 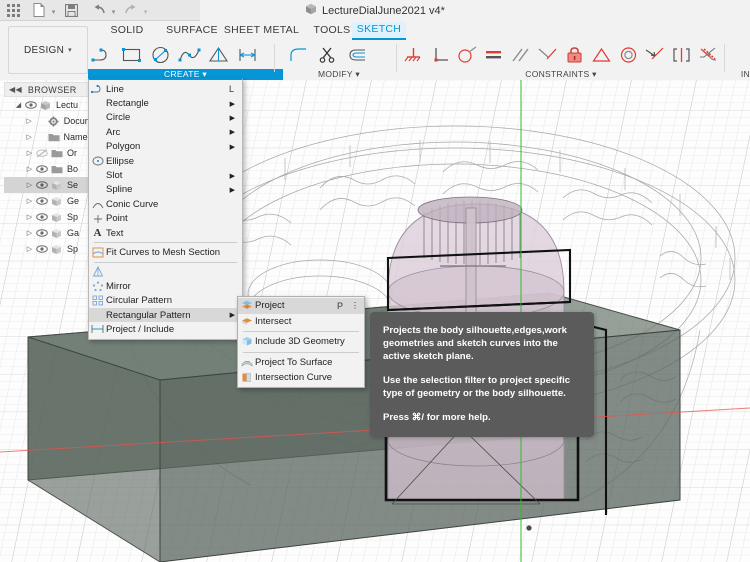 I want to click on mirror-icon, so click(x=97, y=271).